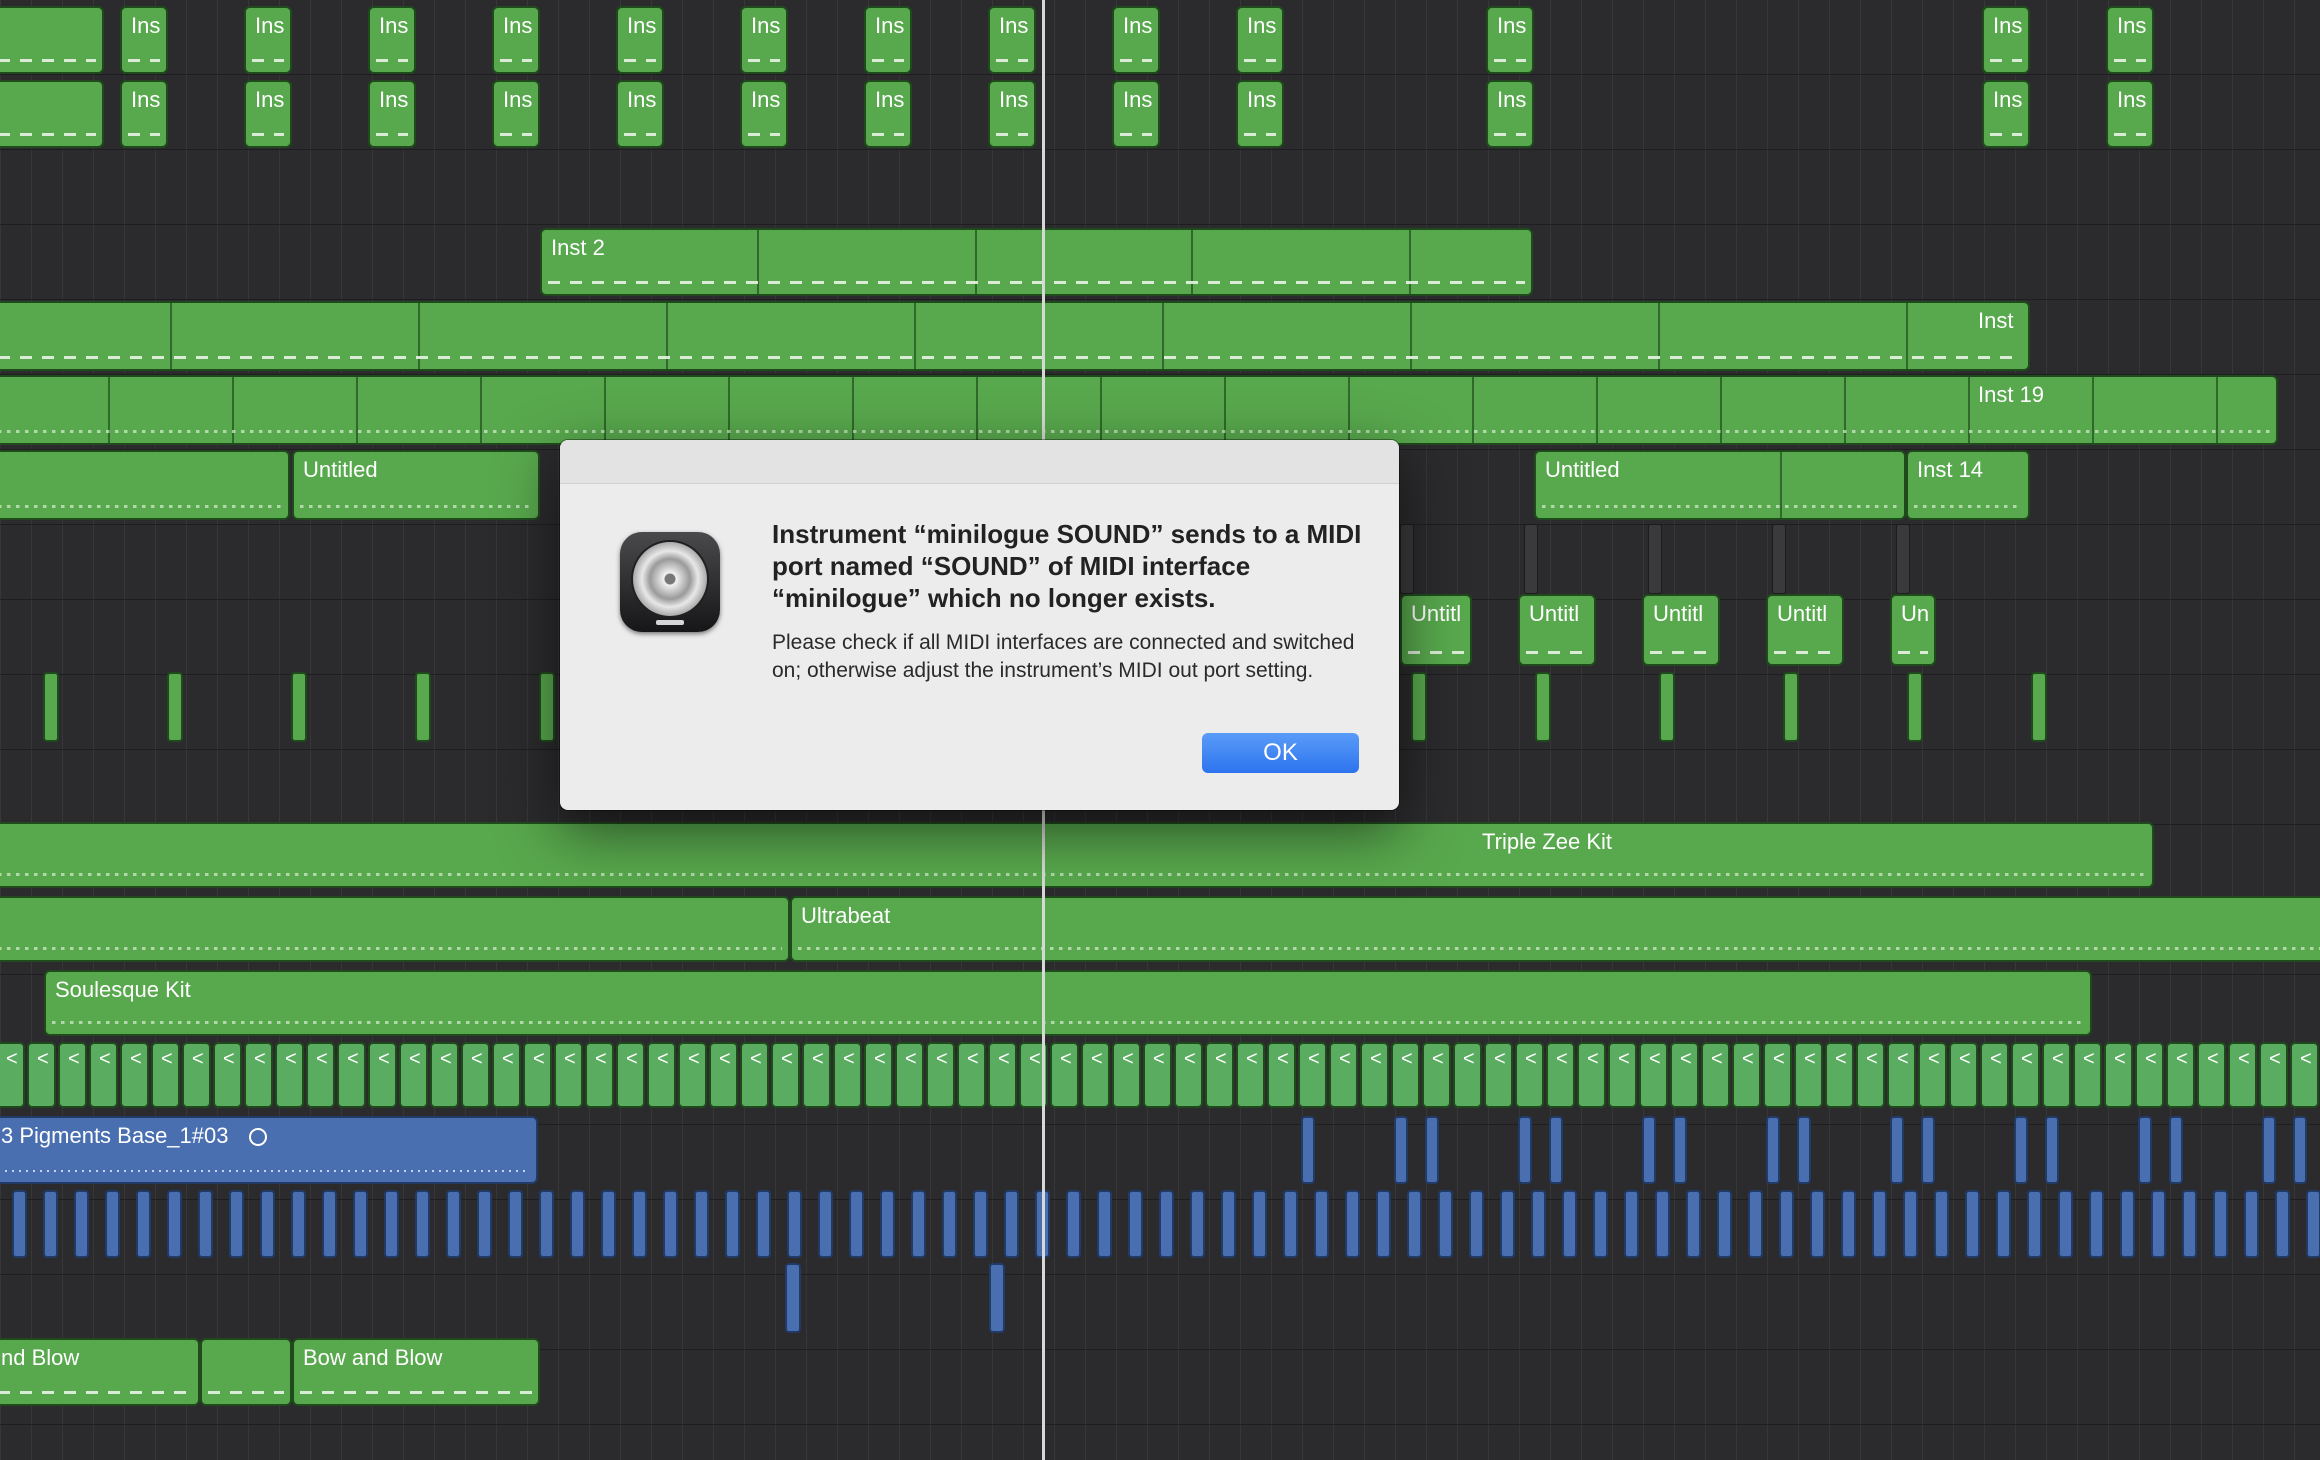  Describe the element at coordinates (670, 582) in the screenshot. I see `logic-pro-icon` at that location.